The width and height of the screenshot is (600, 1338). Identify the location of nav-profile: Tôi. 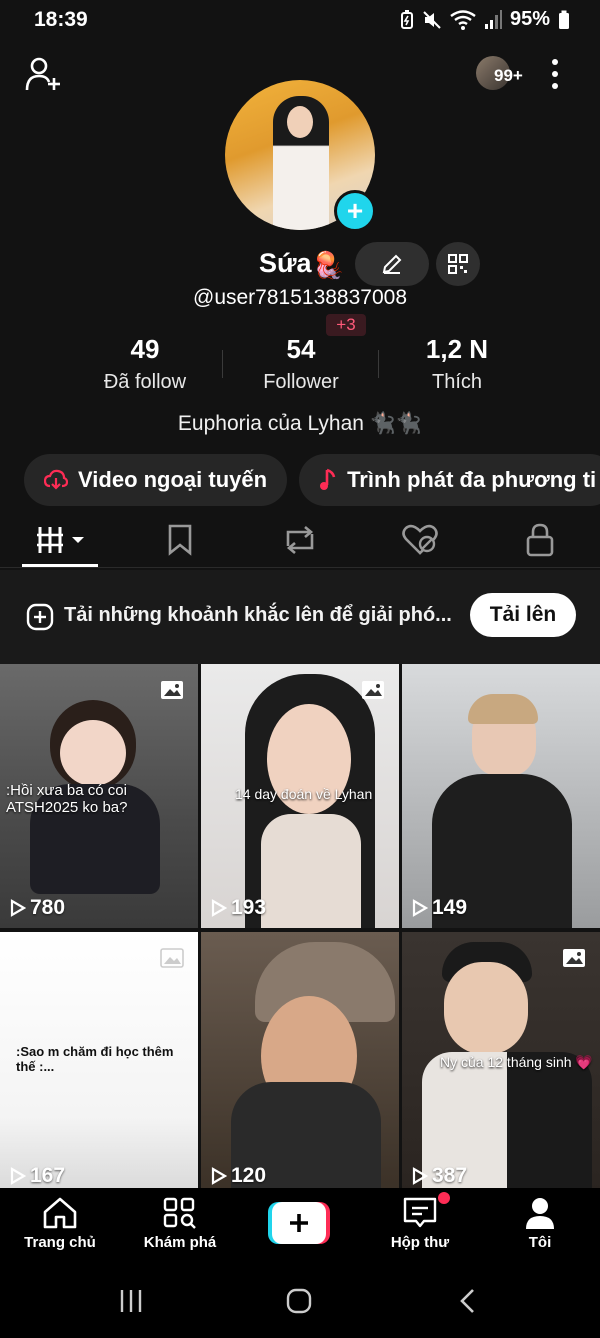
(540, 1223).